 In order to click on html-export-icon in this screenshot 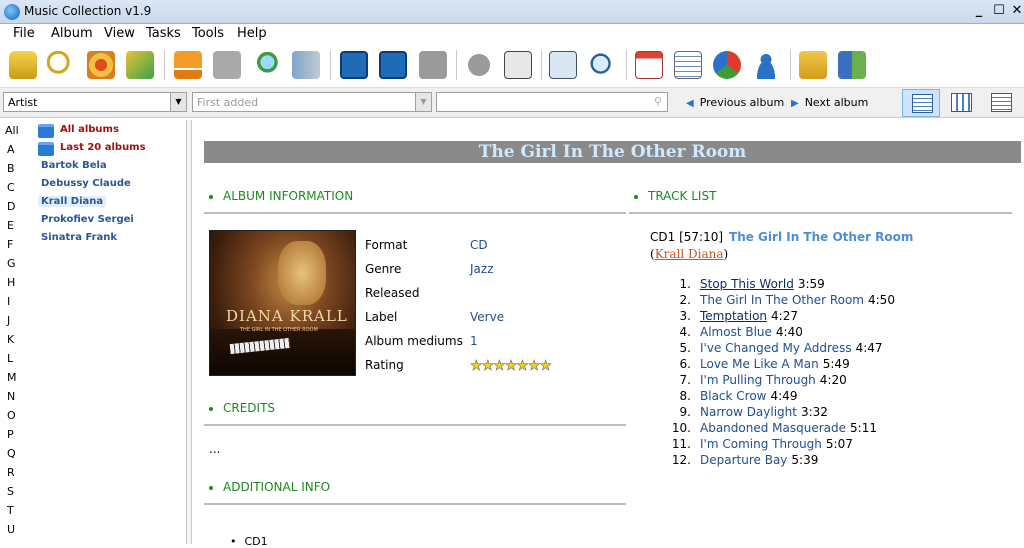, I will do `click(518, 65)`.